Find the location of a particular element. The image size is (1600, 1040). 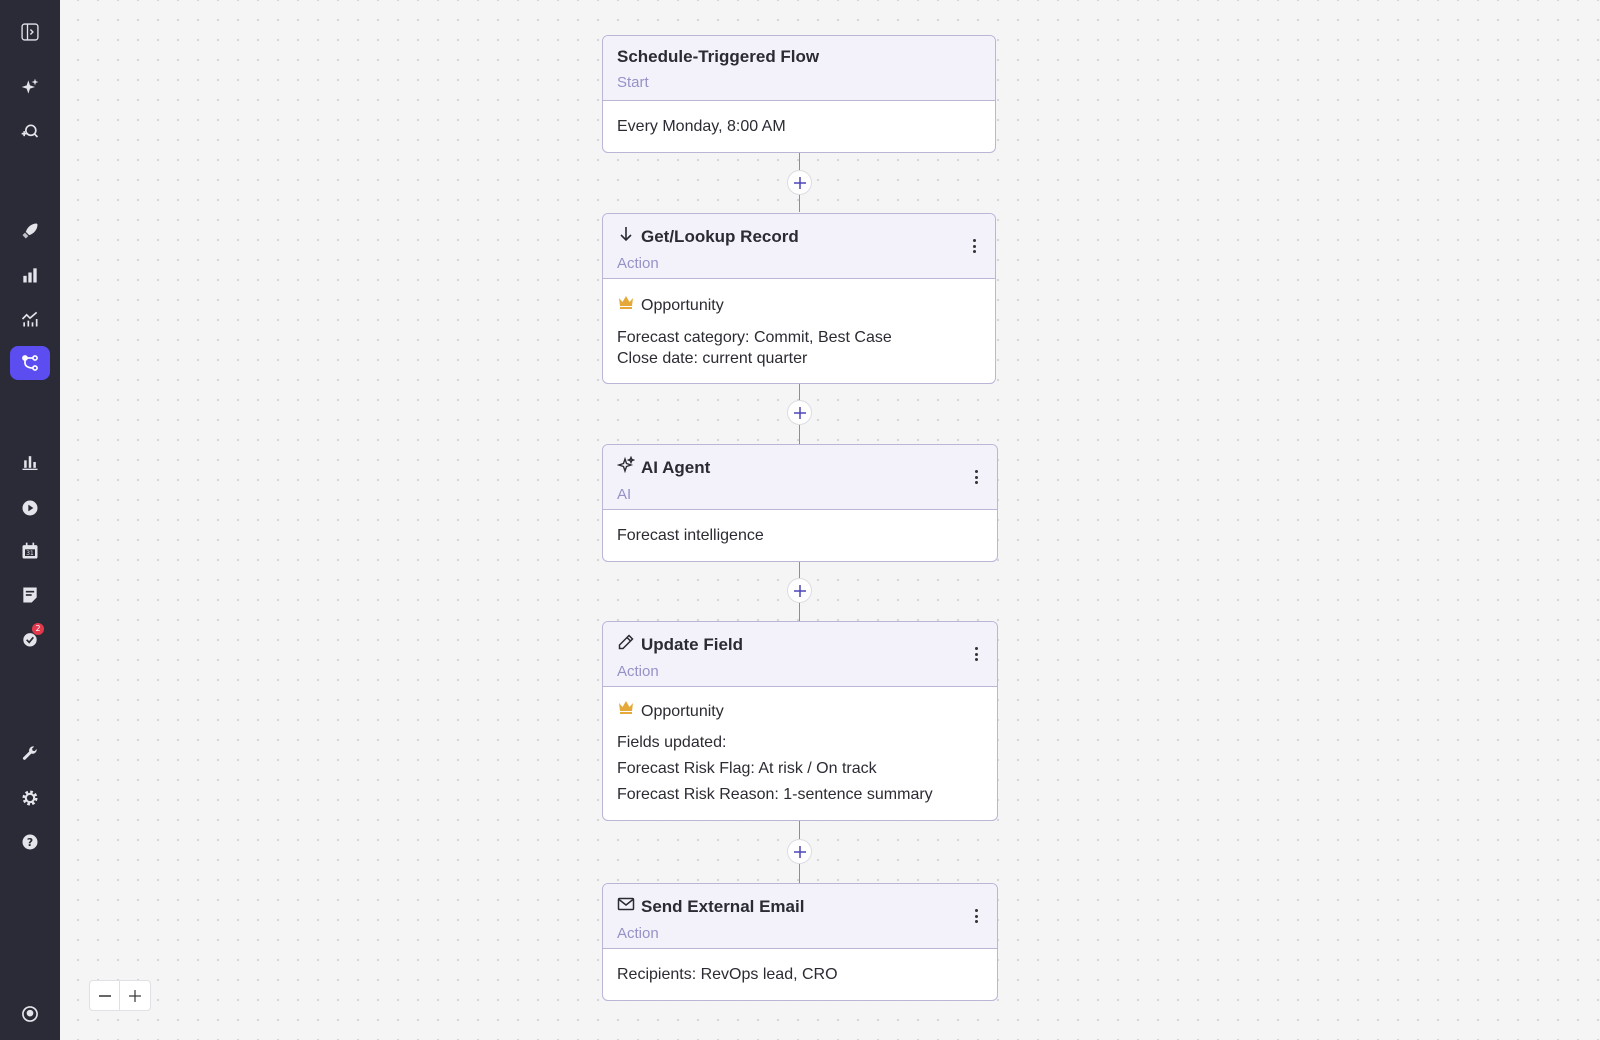

node-header: Schedule-Triggered Flow Start is located at coordinates (799, 68).